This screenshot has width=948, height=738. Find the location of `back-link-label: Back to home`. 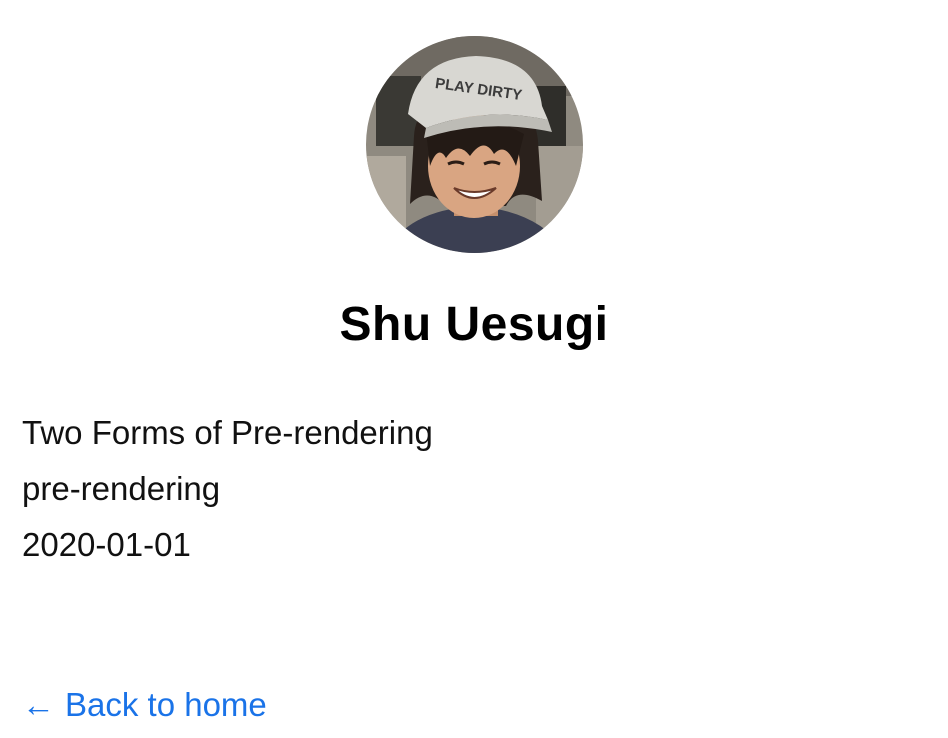

back-link-label: Back to home is located at coordinates (166, 704).